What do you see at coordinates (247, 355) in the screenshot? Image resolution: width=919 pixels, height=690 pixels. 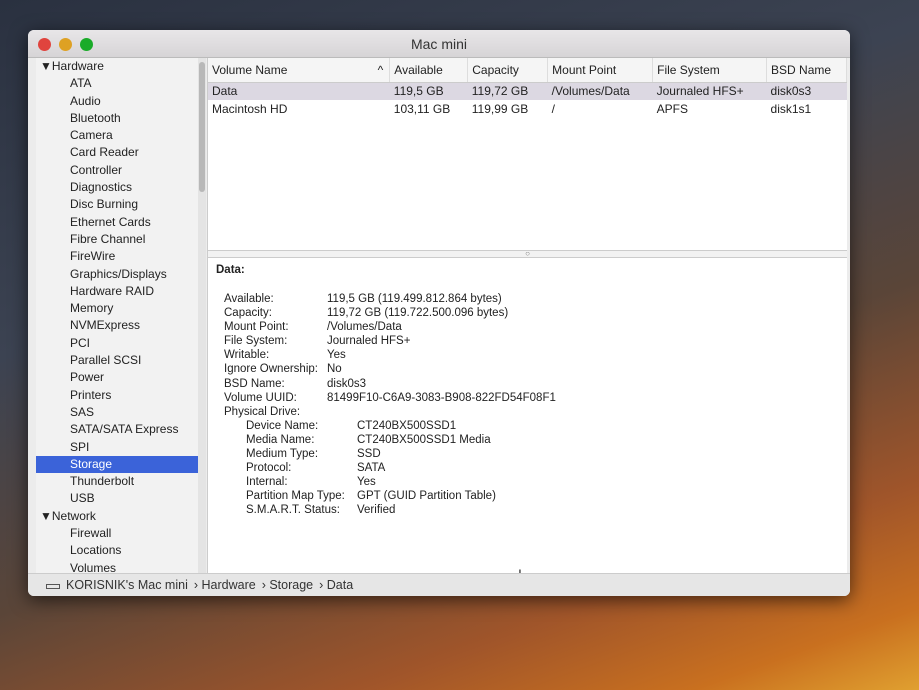 I see `field-label: Writable:` at bounding box center [247, 355].